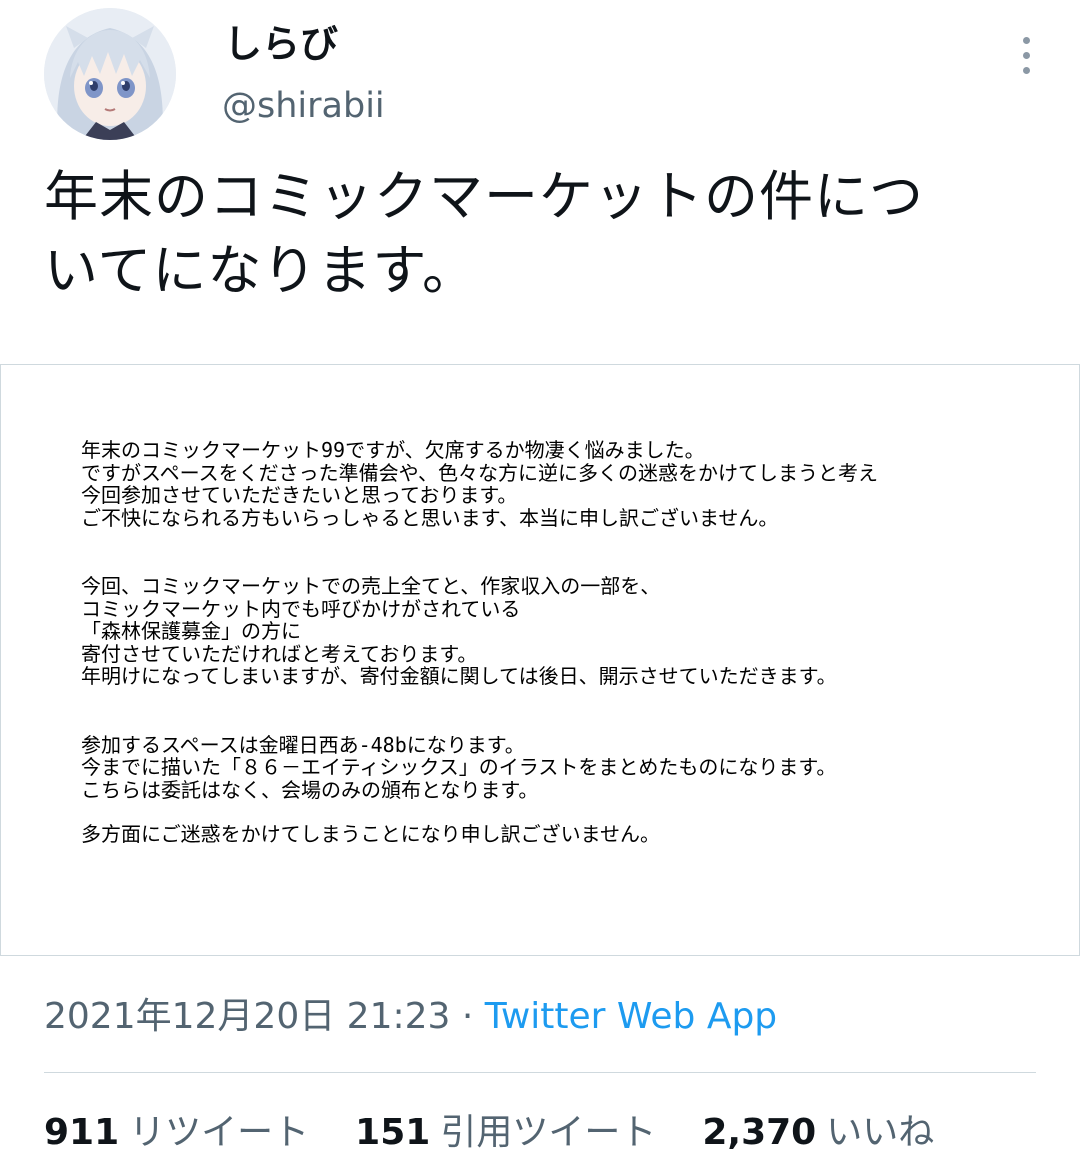  What do you see at coordinates (371, 586) in the screenshot?
I see `notice-line: 今回、コミックマーケットでの売上全てと、作家収入の一部を、` at bounding box center [371, 586].